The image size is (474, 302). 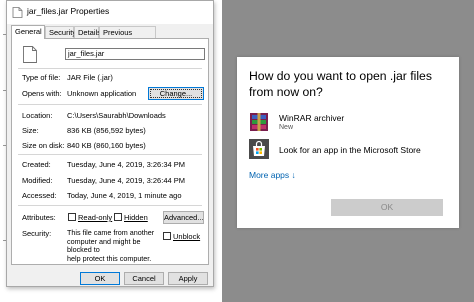 What do you see at coordinates (124, 195) in the screenshot?
I see `accessed-value: Today, June 4, 2019, 1 minute ago` at bounding box center [124, 195].